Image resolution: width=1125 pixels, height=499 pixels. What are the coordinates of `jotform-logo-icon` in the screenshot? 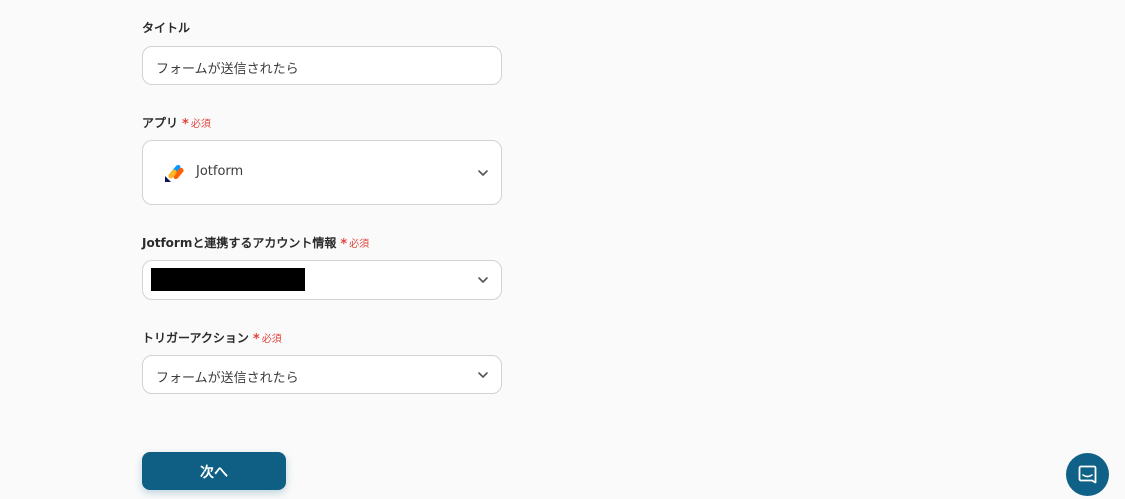 It's located at (174, 173).